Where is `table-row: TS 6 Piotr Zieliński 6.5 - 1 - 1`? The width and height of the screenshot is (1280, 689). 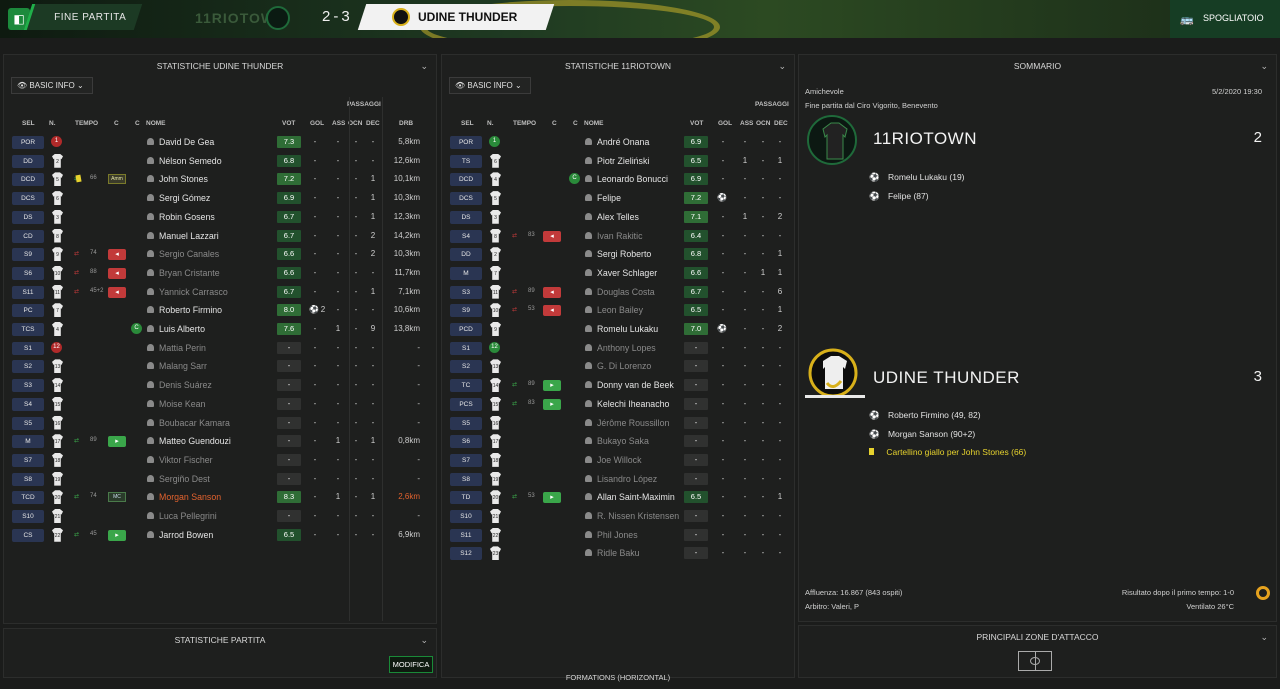
table-row: TS 6 Piotr Zieliński 6.5 - 1 - 1 is located at coordinates (618, 161).